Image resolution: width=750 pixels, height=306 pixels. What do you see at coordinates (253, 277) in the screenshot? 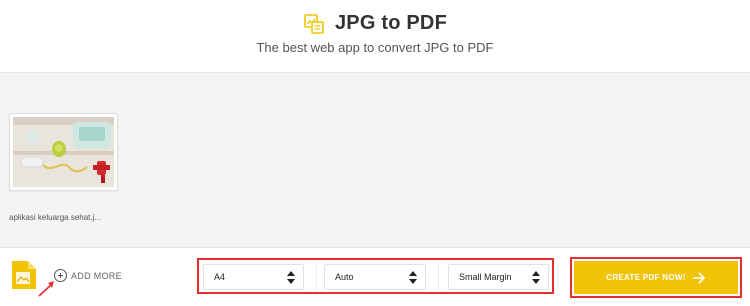
I see `page-size-select: A4` at bounding box center [253, 277].